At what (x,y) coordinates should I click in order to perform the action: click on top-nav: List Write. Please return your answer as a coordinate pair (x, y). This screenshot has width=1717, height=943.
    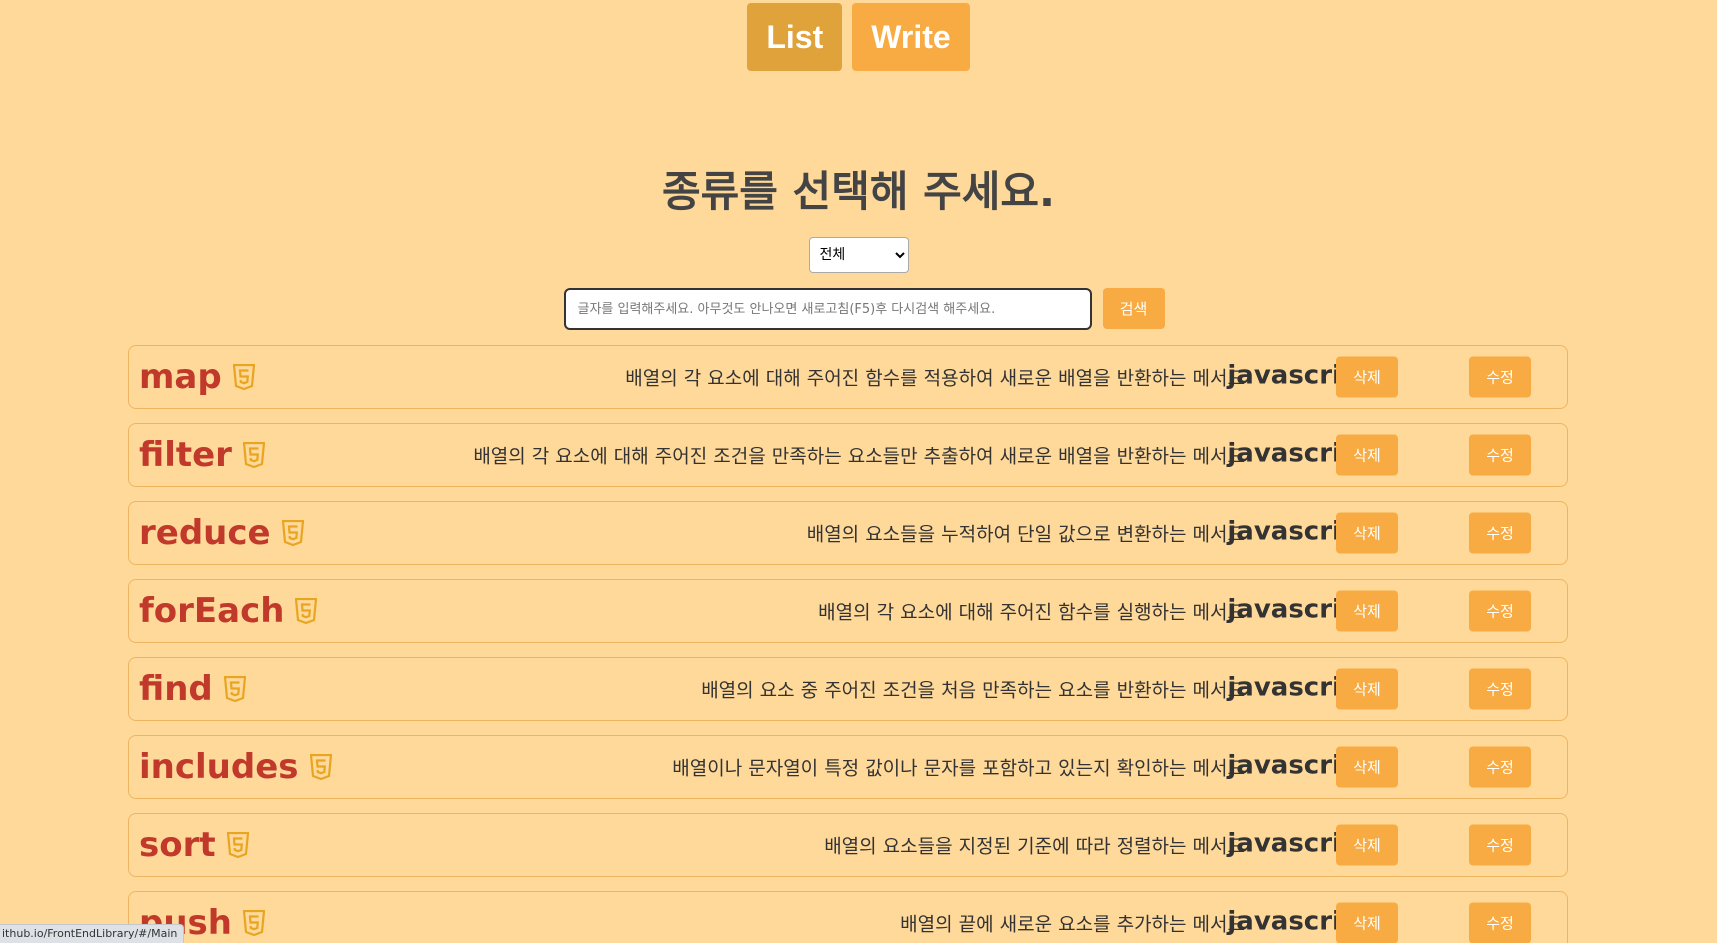
    Looking at the image, I should click on (858, 37).